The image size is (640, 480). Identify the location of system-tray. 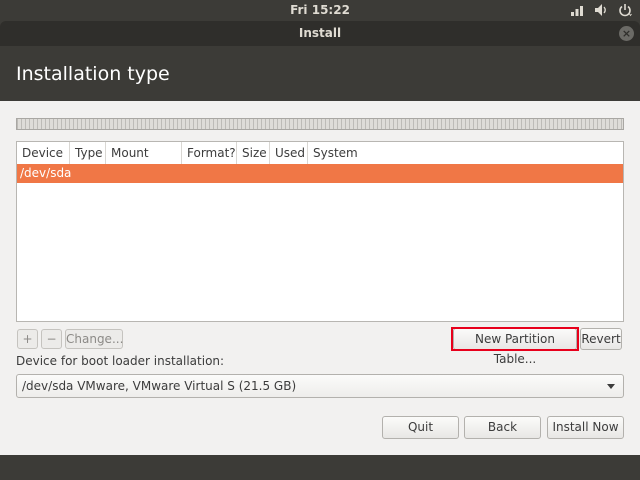
(601, 10).